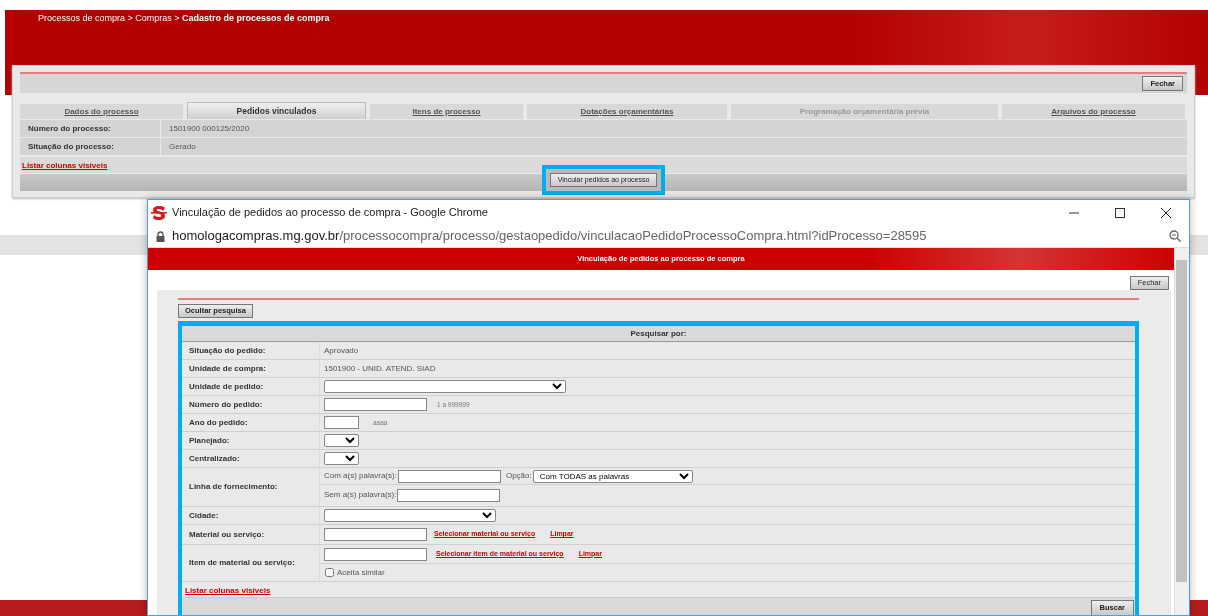 Image resolution: width=1208 pixels, height=616 pixels. What do you see at coordinates (360, 476) in the screenshot?
I see `field-label: Com a(s) palavra(s):` at bounding box center [360, 476].